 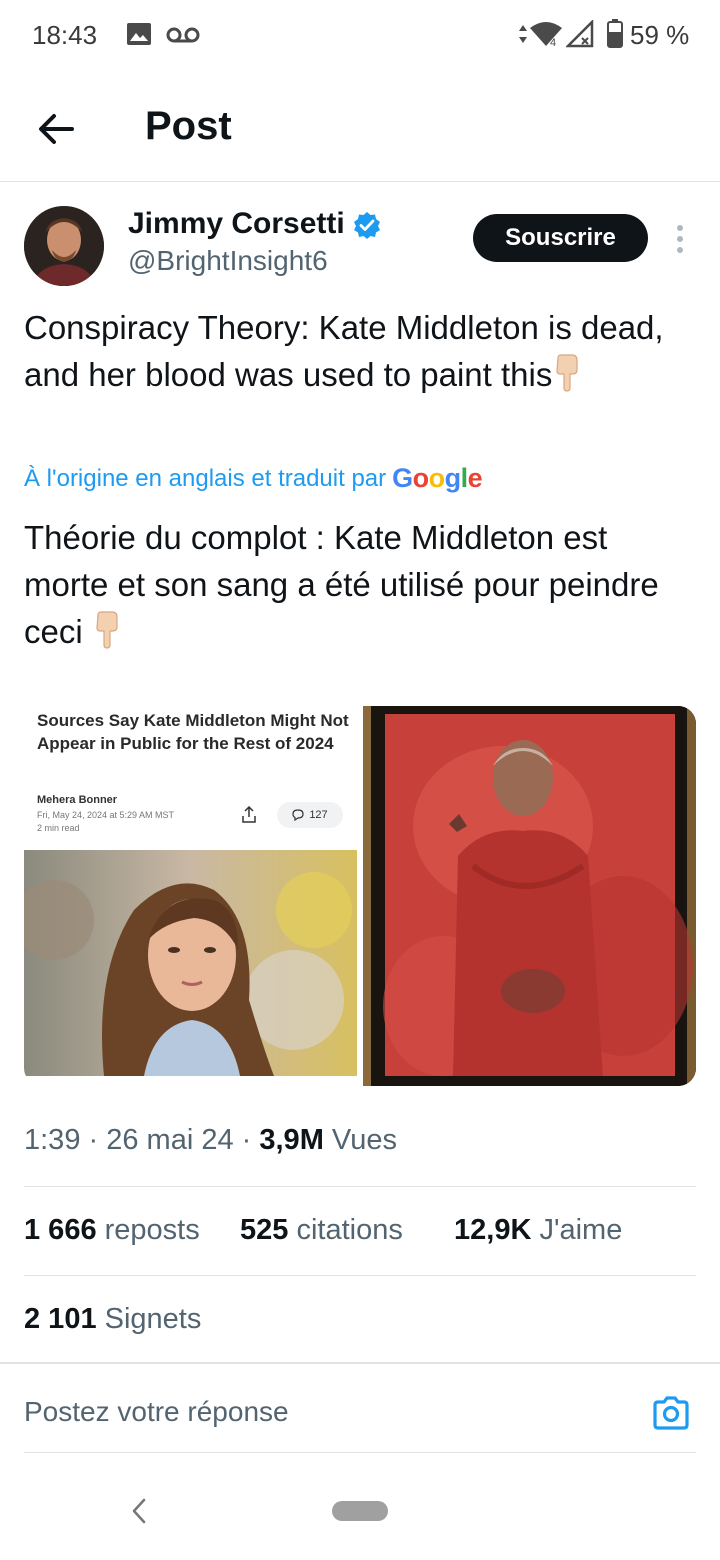 I want to click on bookmarks-label: Signets, so click(x=153, y=1319).